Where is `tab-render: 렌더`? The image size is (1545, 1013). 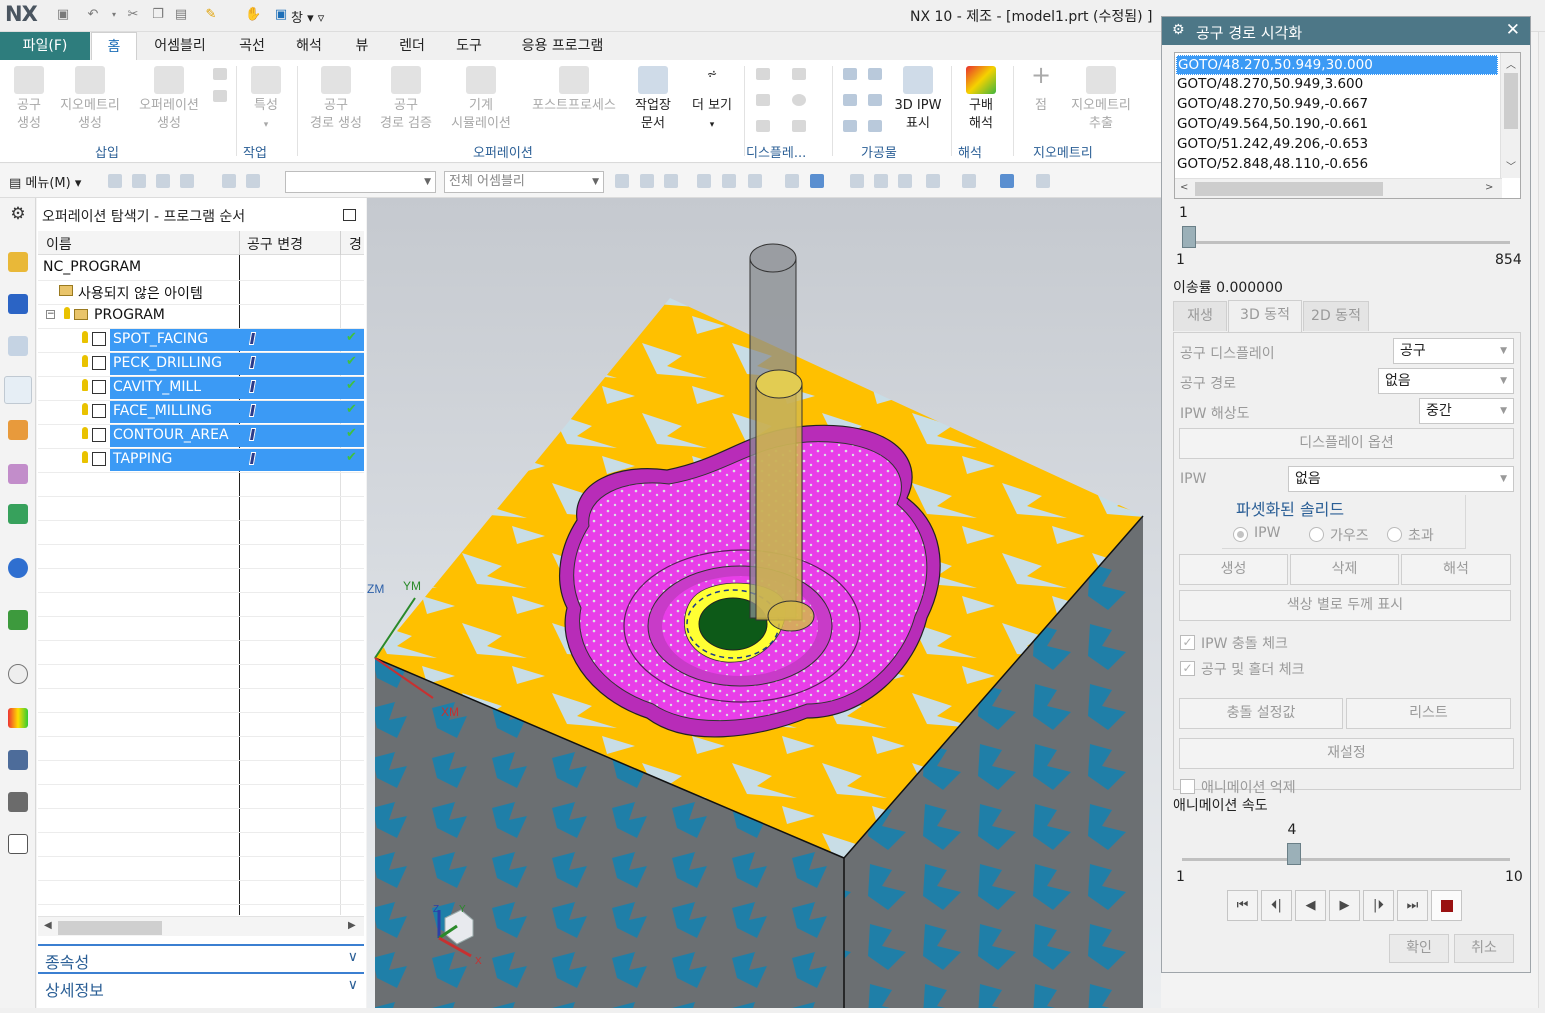
tab-render: 렌더 is located at coordinates (412, 46).